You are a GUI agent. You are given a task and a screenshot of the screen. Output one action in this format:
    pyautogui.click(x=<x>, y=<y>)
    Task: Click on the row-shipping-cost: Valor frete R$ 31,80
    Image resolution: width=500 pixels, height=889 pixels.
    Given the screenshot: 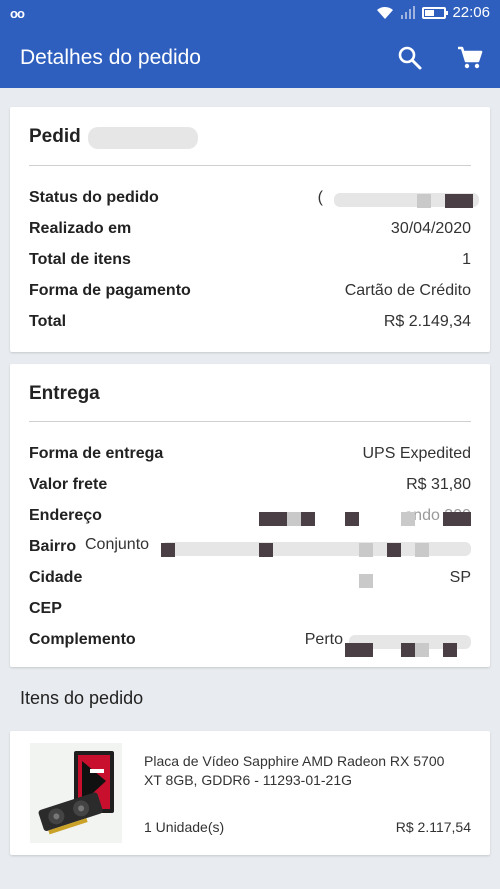 What is the action you would take?
    pyautogui.click(x=250, y=484)
    